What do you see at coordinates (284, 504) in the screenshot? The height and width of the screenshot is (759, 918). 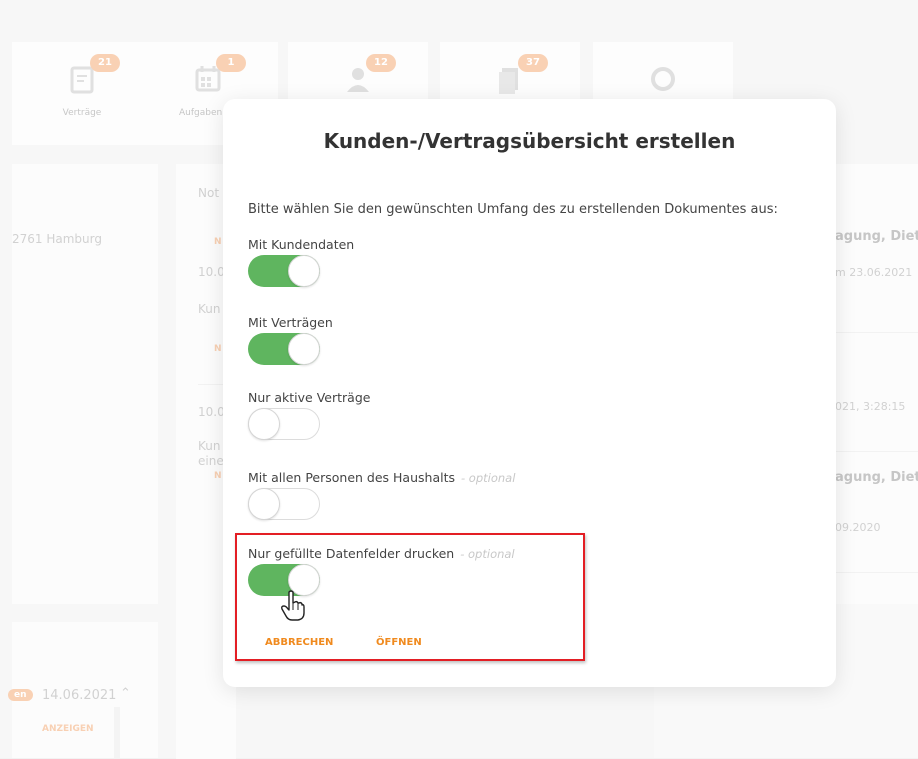 I see `toggle-haushalt` at bounding box center [284, 504].